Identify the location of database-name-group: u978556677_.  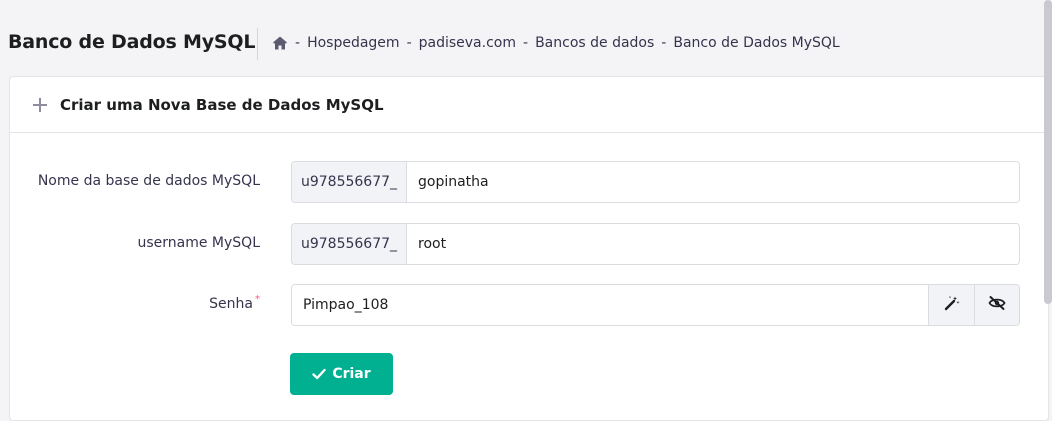
(655, 182).